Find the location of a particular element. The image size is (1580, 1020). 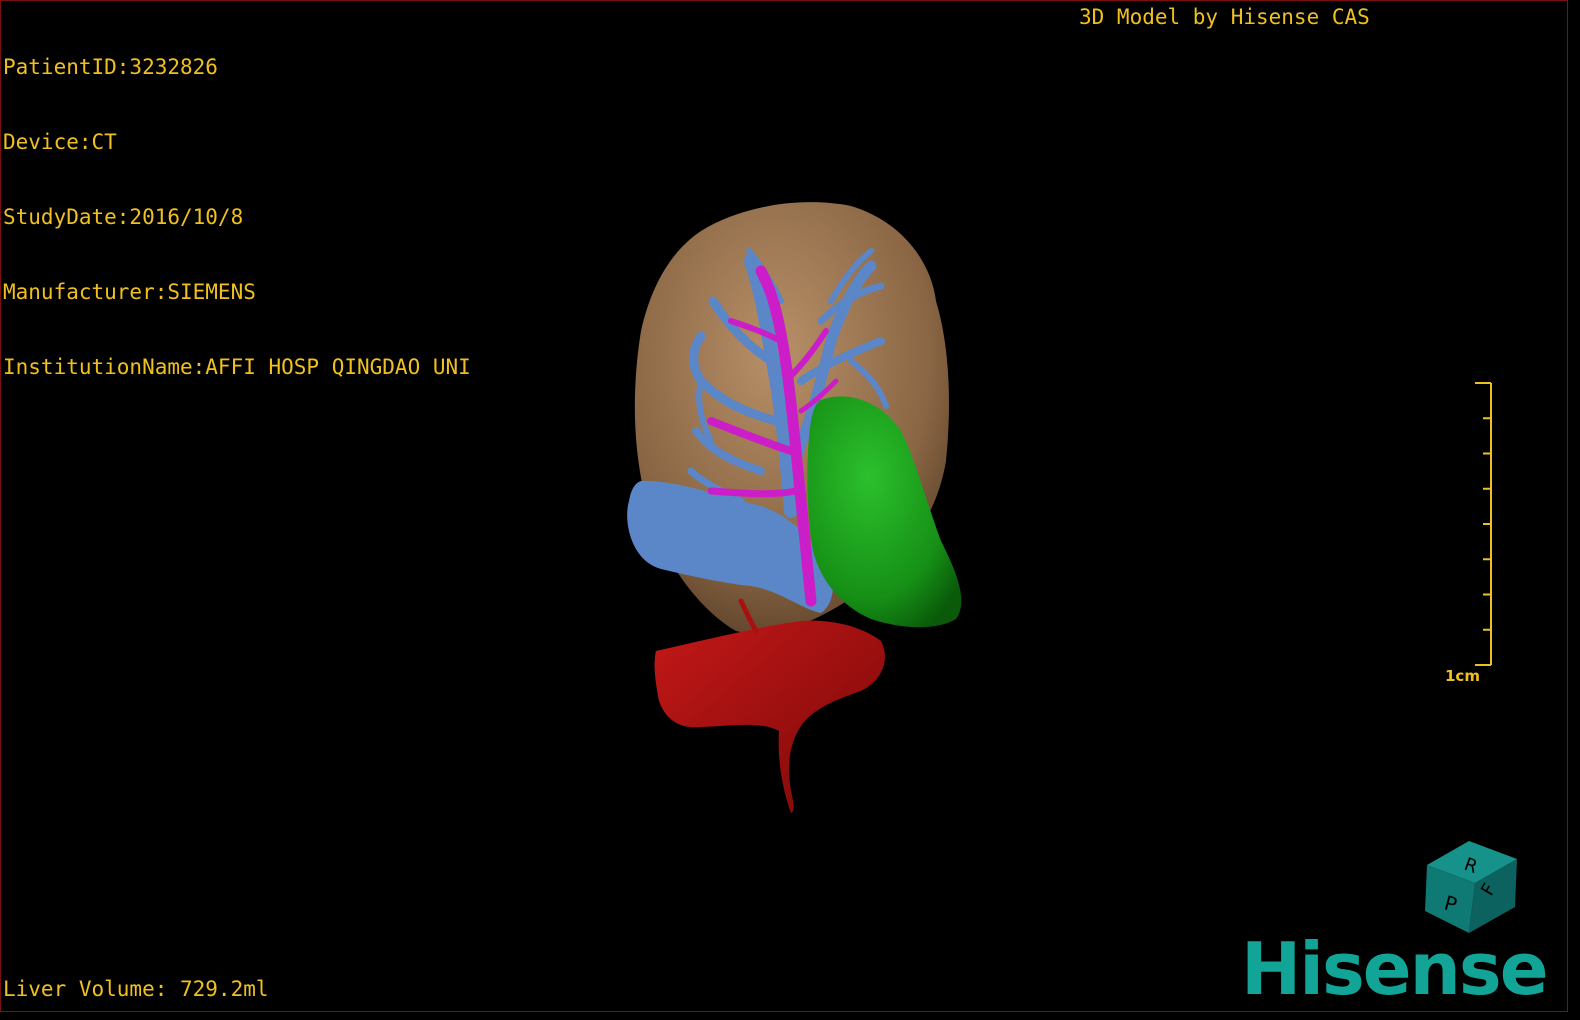

model-credit: 3D Model by Hisense CAS is located at coordinates (1224, 17).